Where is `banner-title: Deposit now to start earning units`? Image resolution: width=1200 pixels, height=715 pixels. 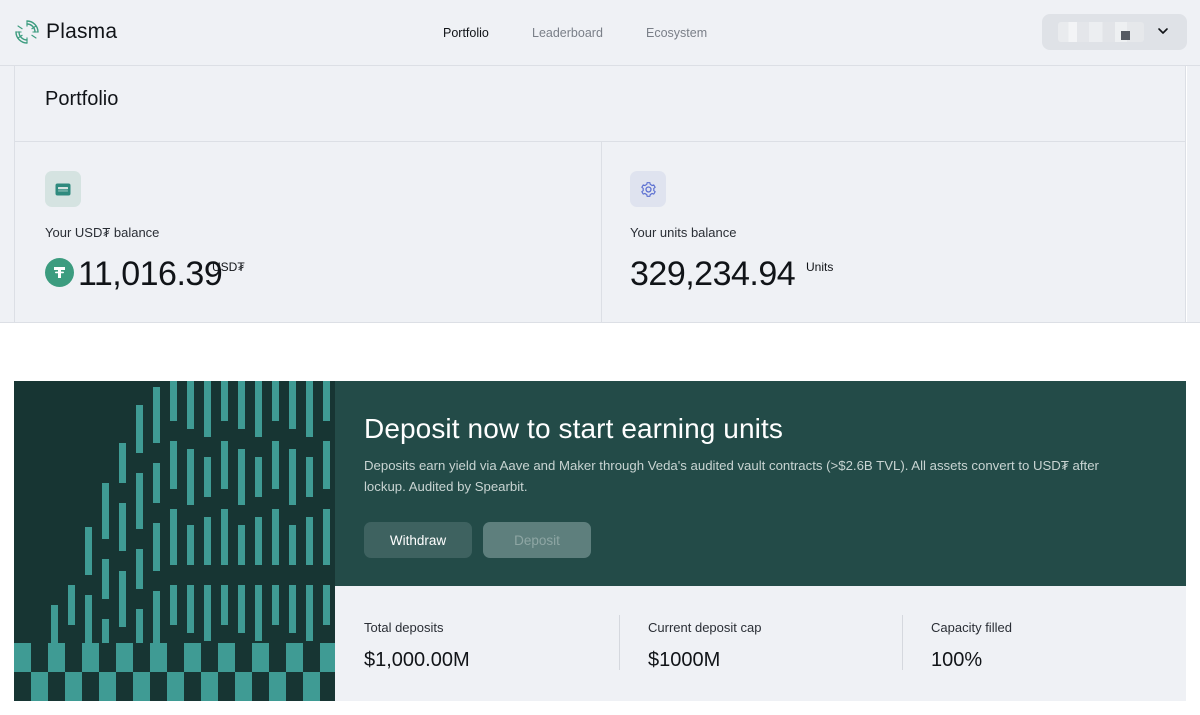 banner-title: Deposit now to start earning units is located at coordinates (573, 428).